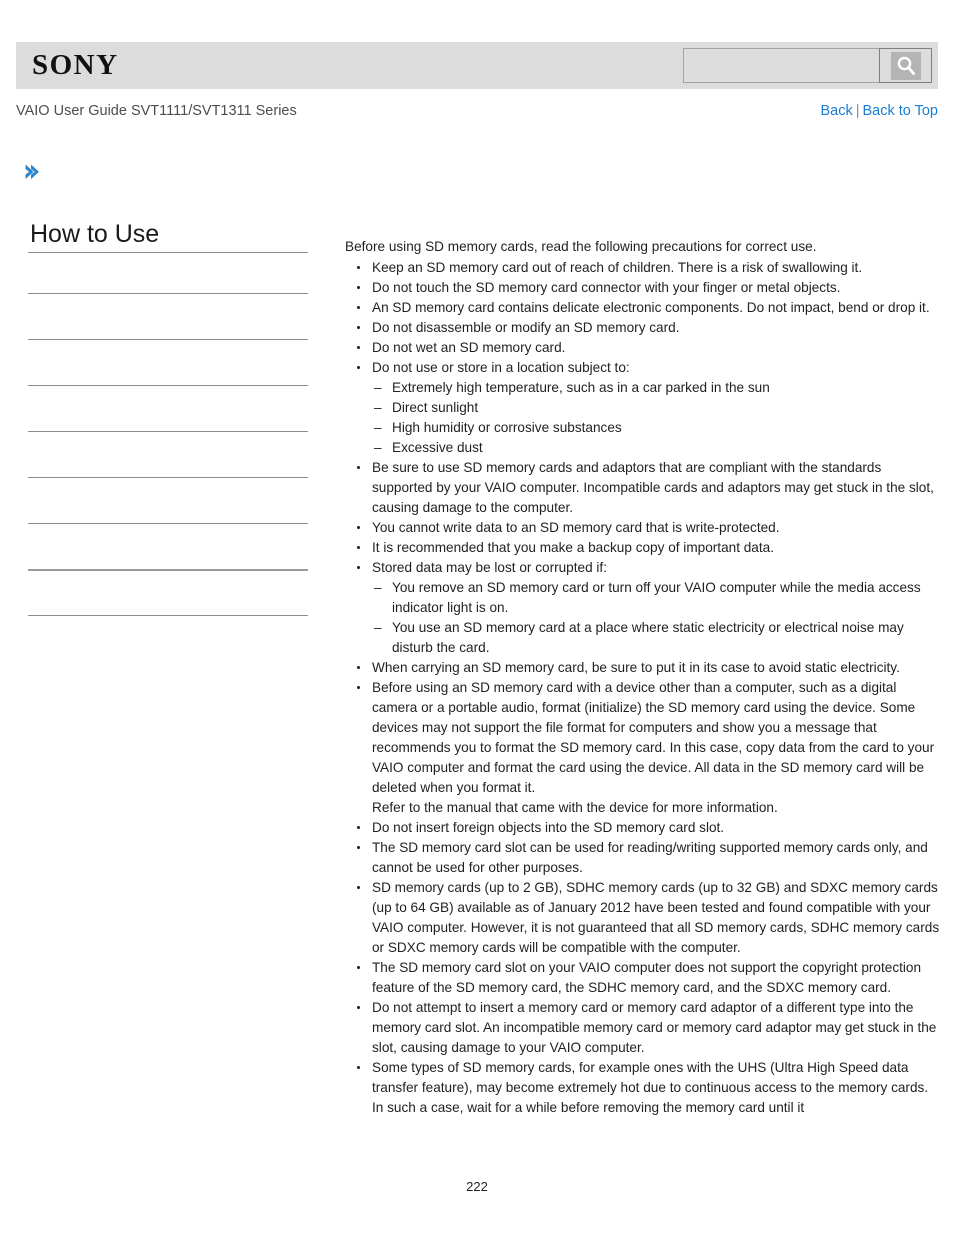 Image resolution: width=954 pixels, height=1235 pixels. What do you see at coordinates (656, 408) in the screenshot?
I see `sub-list-item: Direct sunlight` at bounding box center [656, 408].